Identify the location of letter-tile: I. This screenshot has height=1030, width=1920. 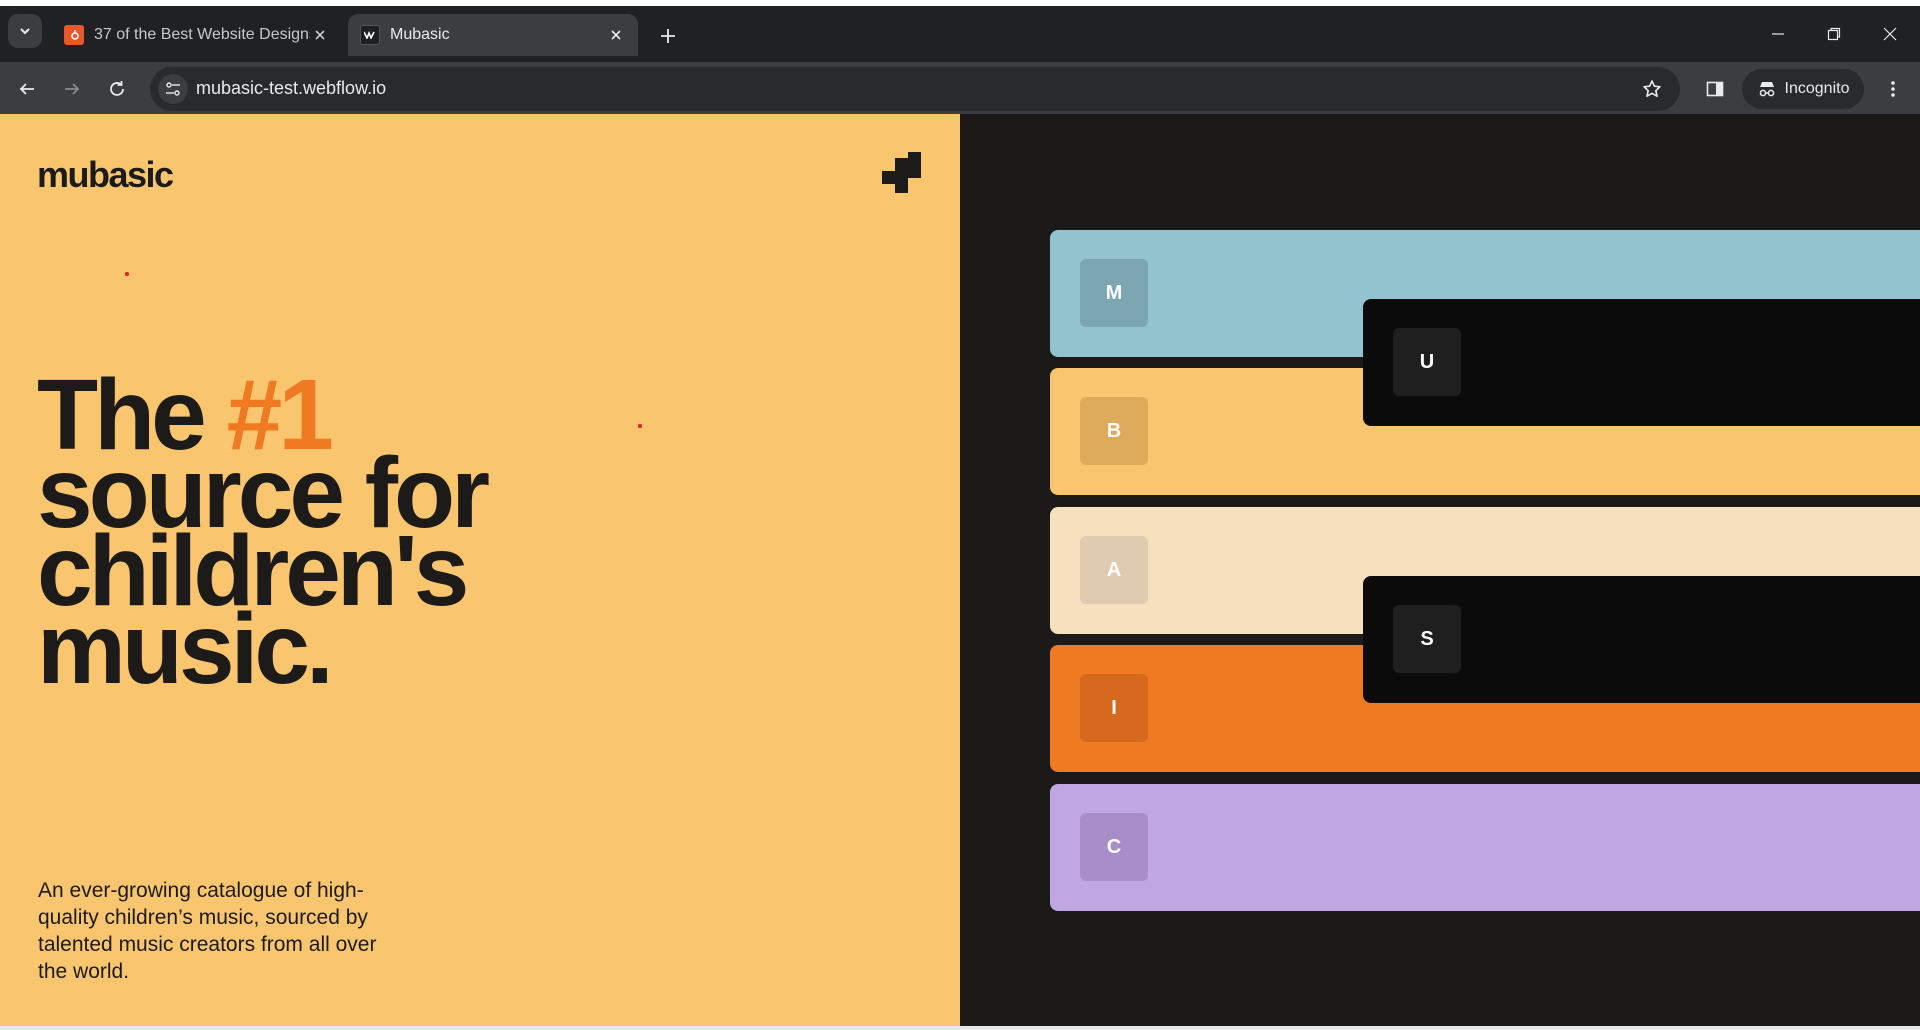
(1114, 708).